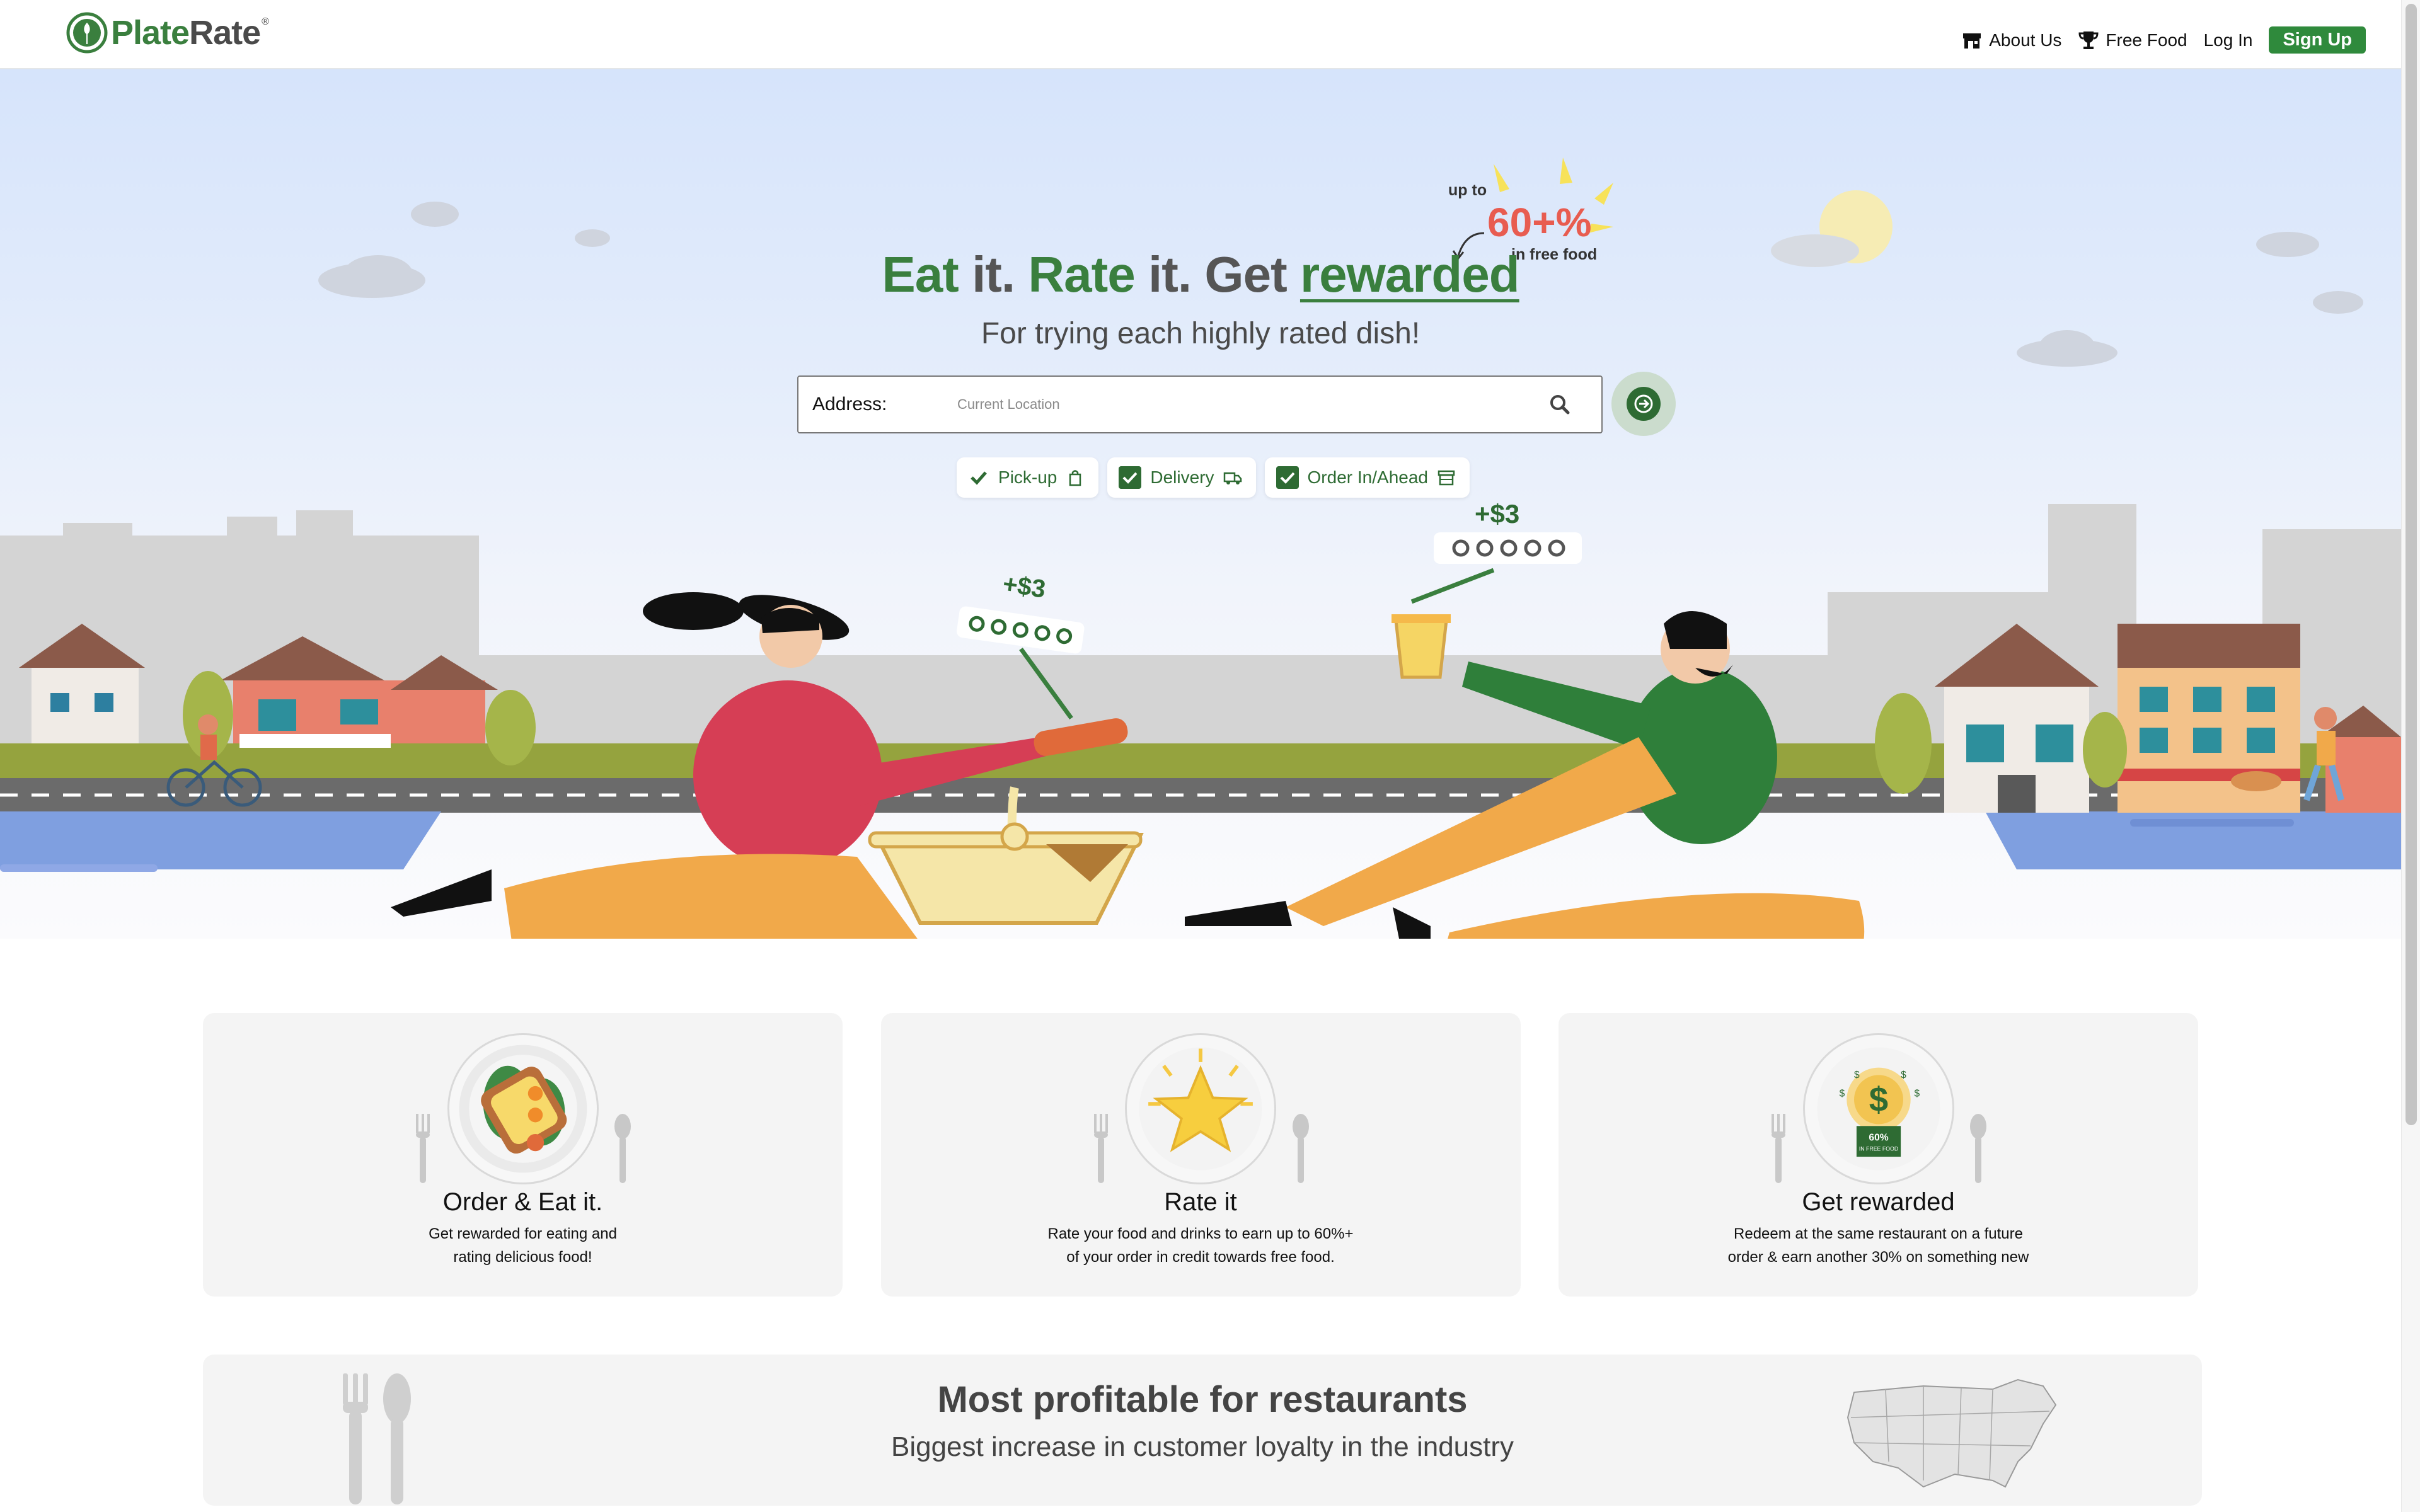  I want to click on drink-cup, so click(1422, 646).